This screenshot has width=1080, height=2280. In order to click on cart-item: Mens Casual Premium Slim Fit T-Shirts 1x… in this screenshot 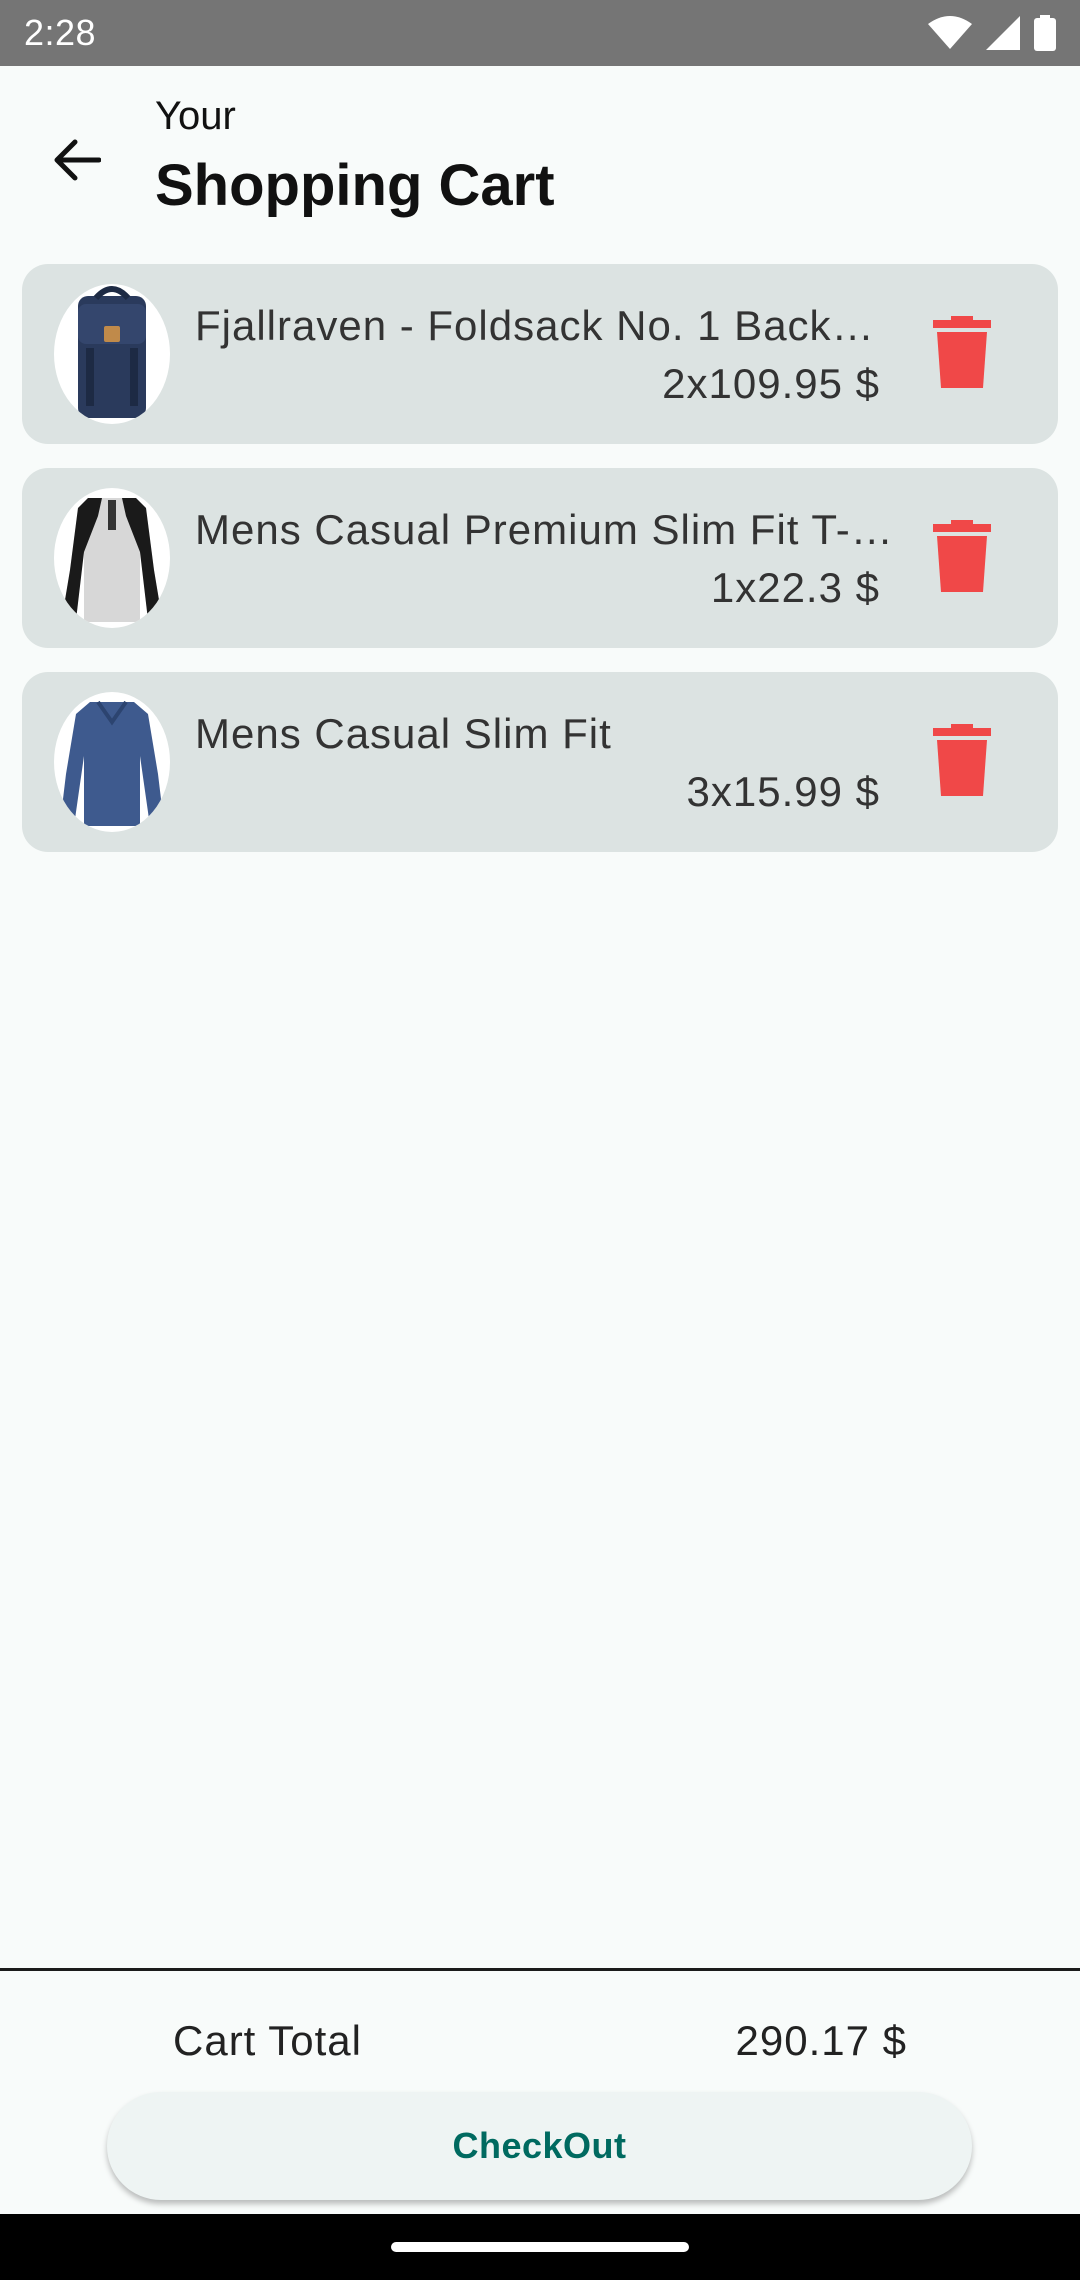, I will do `click(540, 558)`.